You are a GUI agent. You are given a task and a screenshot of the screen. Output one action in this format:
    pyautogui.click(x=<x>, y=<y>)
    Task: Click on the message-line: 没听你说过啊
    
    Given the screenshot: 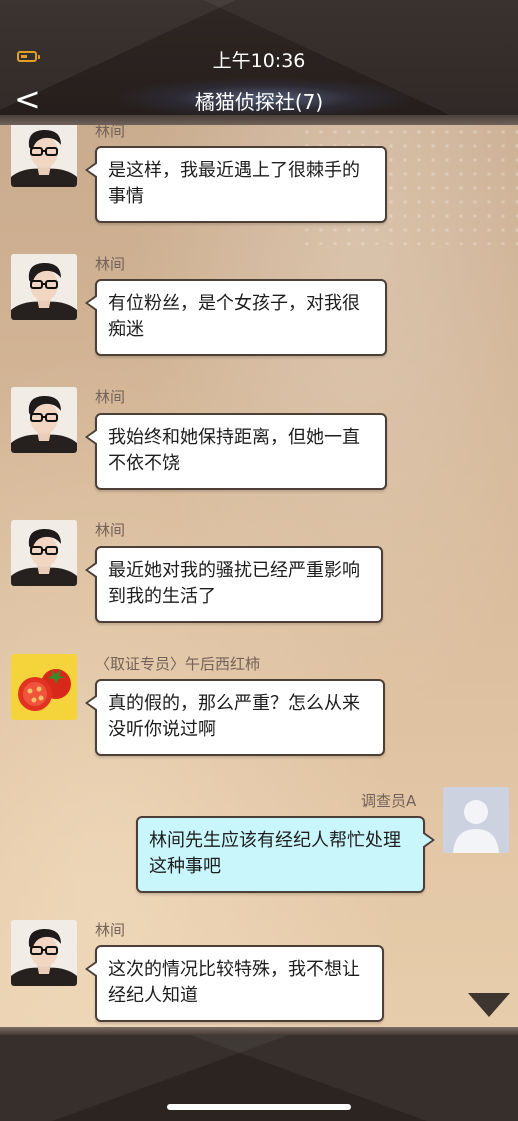 What is the action you would take?
    pyautogui.click(x=162, y=729)
    